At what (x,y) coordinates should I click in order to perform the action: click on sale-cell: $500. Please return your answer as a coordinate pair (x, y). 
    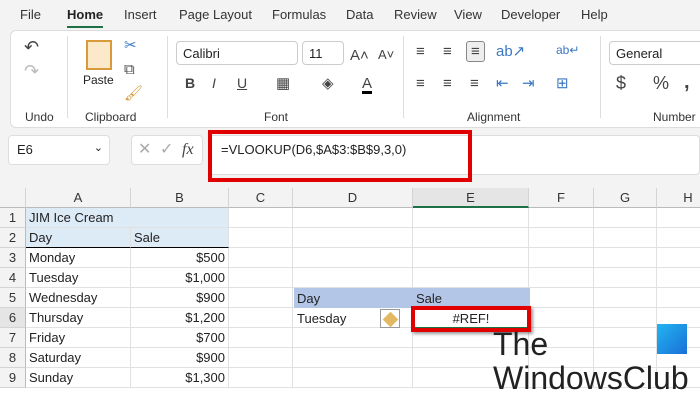
    Looking at the image, I should click on (180, 258).